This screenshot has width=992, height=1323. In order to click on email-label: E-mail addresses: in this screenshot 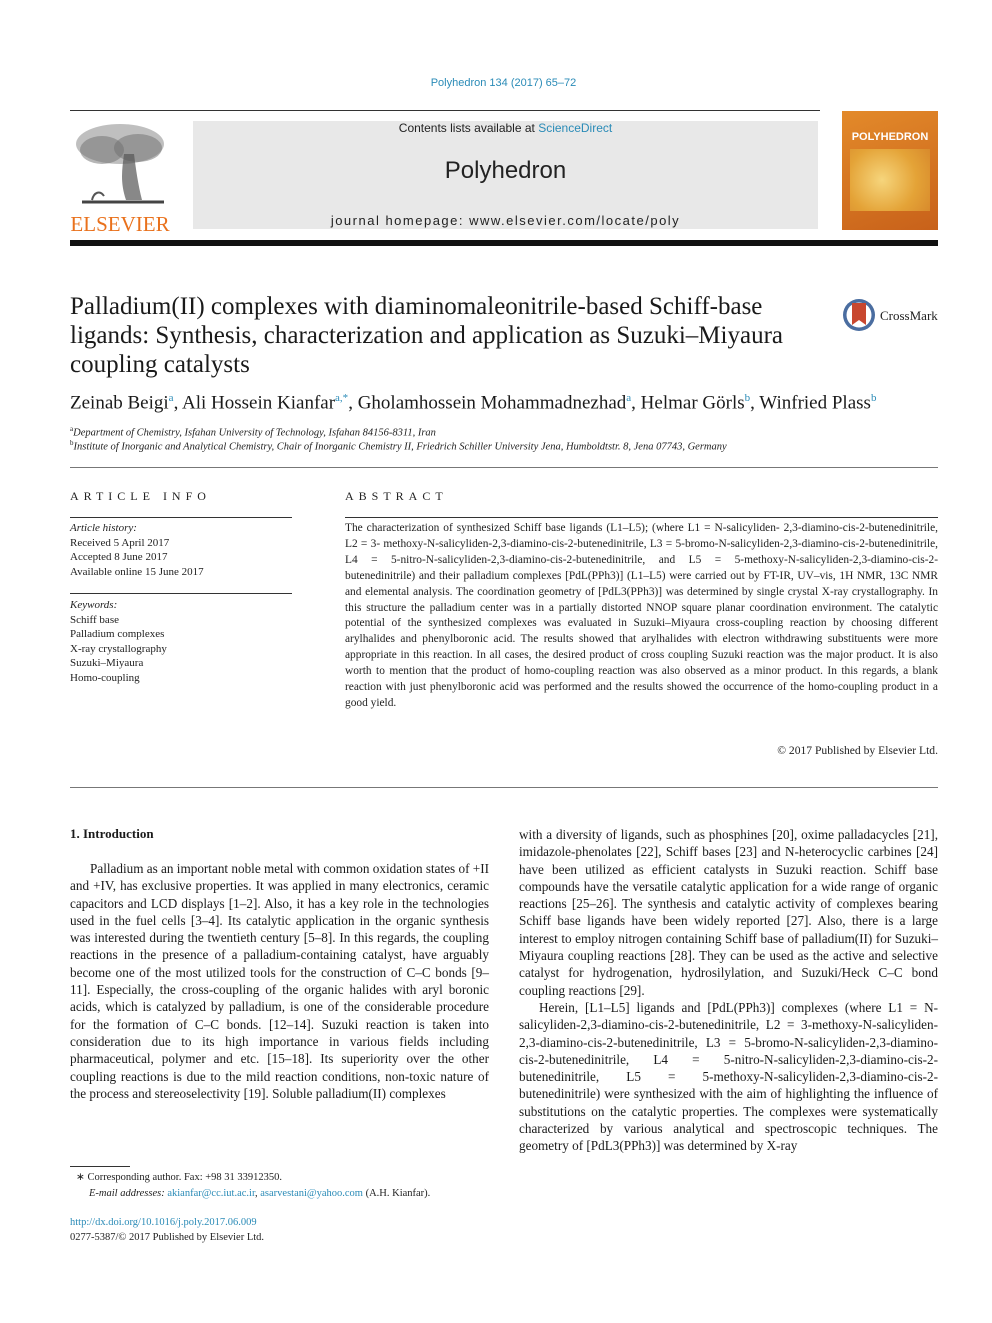, I will do `click(127, 1193)`.